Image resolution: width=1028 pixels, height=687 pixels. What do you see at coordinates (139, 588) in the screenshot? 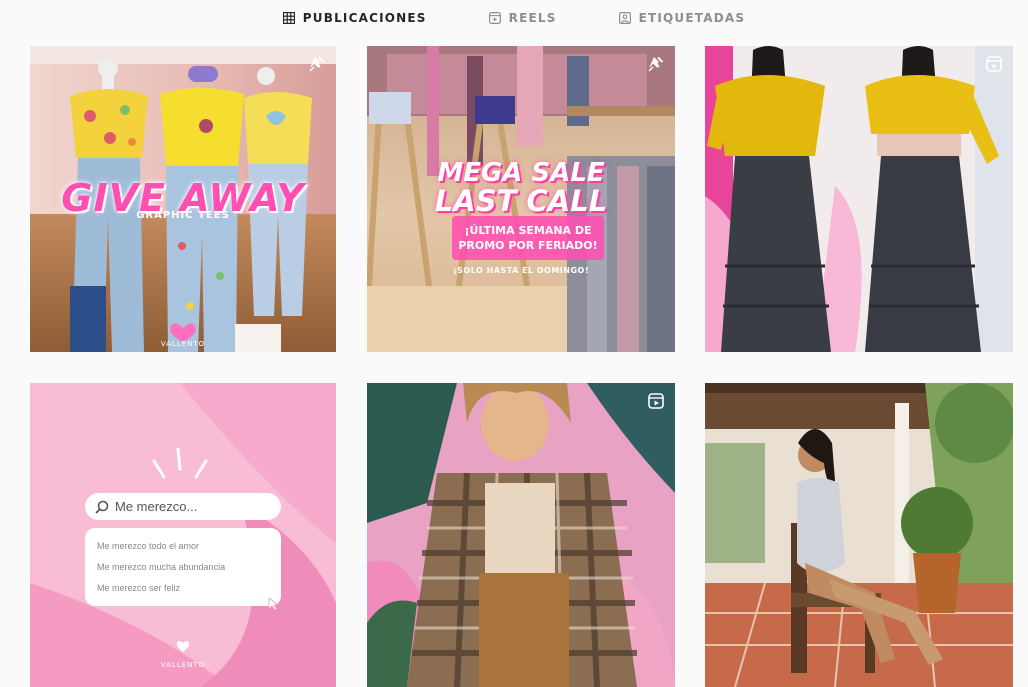
I see `suggestion-item: Me merezco ser feliz` at bounding box center [139, 588].